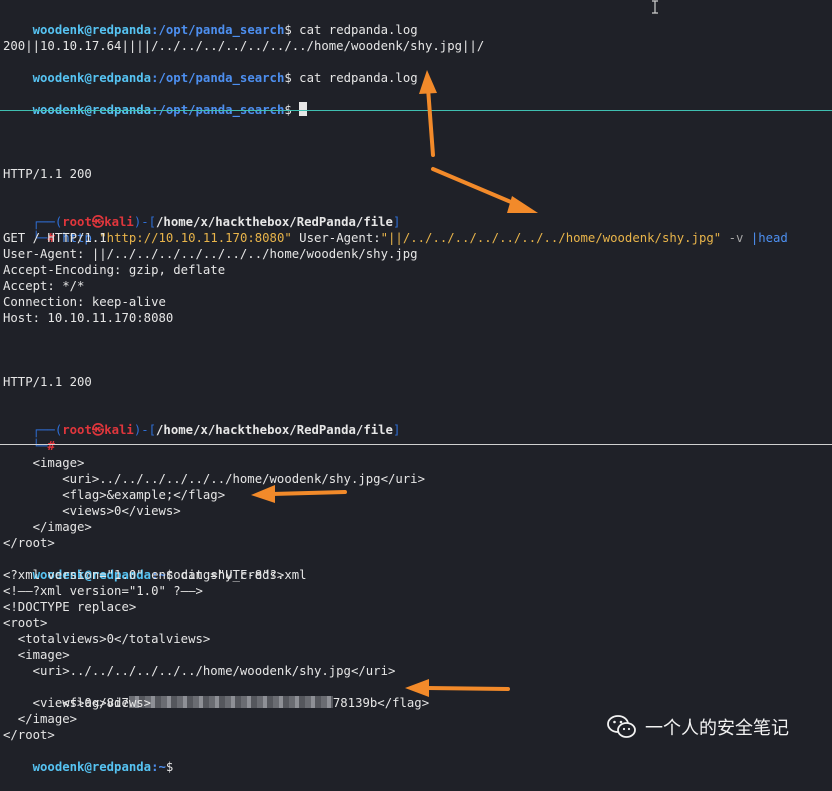 The image size is (832, 791). What do you see at coordinates (717, 728) in the screenshot?
I see `watermark-text: 一个人的安全笔记` at bounding box center [717, 728].